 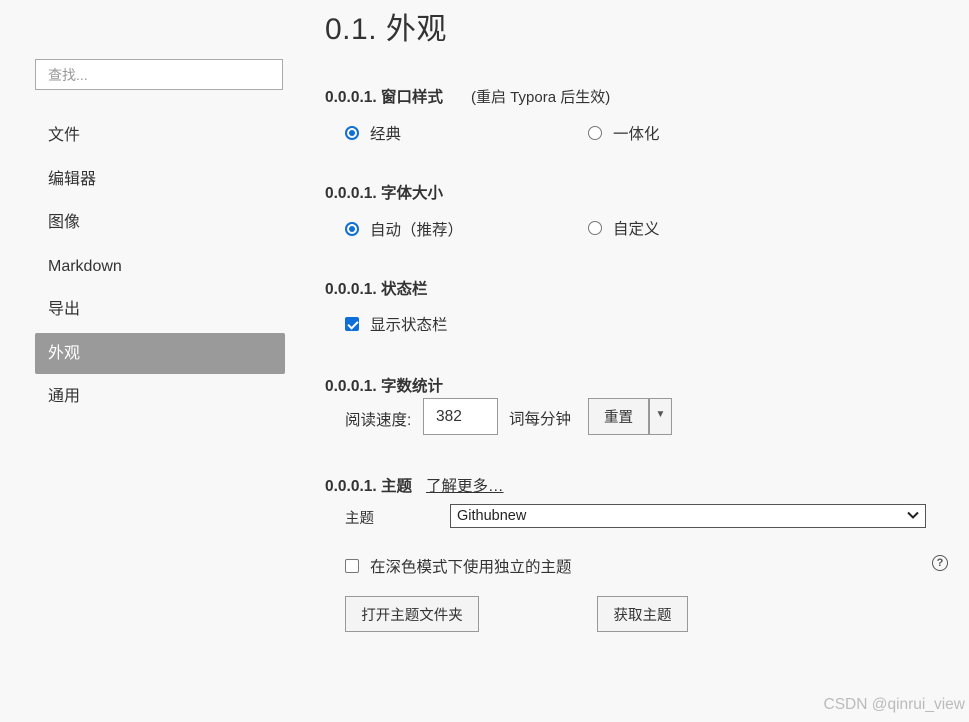 I want to click on reset-dropdown-button: ▼, so click(x=660, y=416).